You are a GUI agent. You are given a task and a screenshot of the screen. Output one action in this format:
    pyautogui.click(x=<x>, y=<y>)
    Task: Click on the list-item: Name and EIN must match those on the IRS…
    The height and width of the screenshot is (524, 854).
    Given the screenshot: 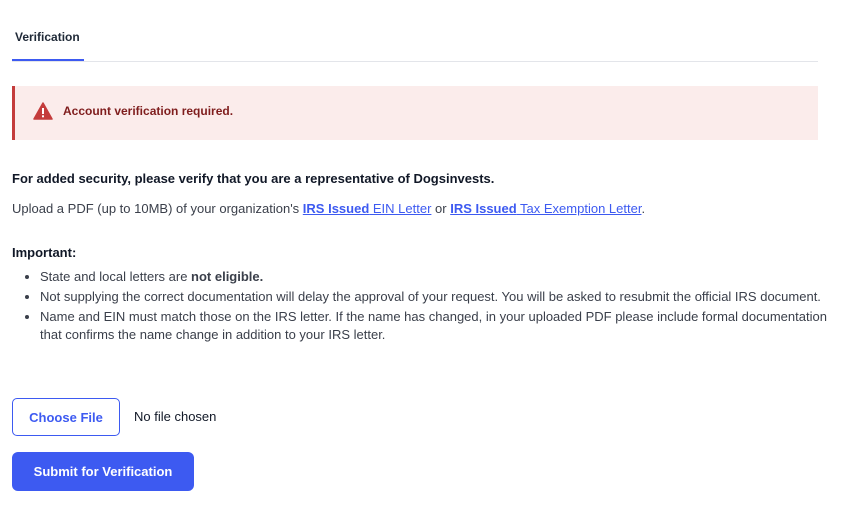 What is the action you would take?
    pyautogui.click(x=435, y=326)
    